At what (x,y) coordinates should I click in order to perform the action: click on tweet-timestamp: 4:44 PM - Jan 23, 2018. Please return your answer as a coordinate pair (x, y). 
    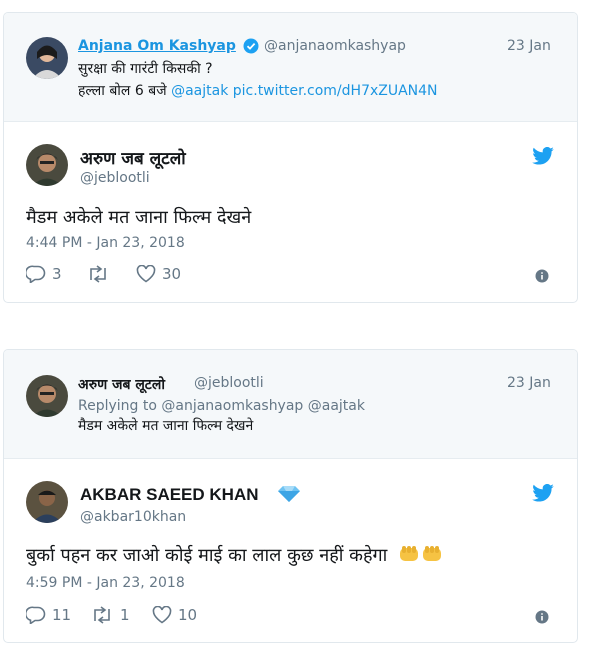
    Looking at the image, I should click on (105, 243).